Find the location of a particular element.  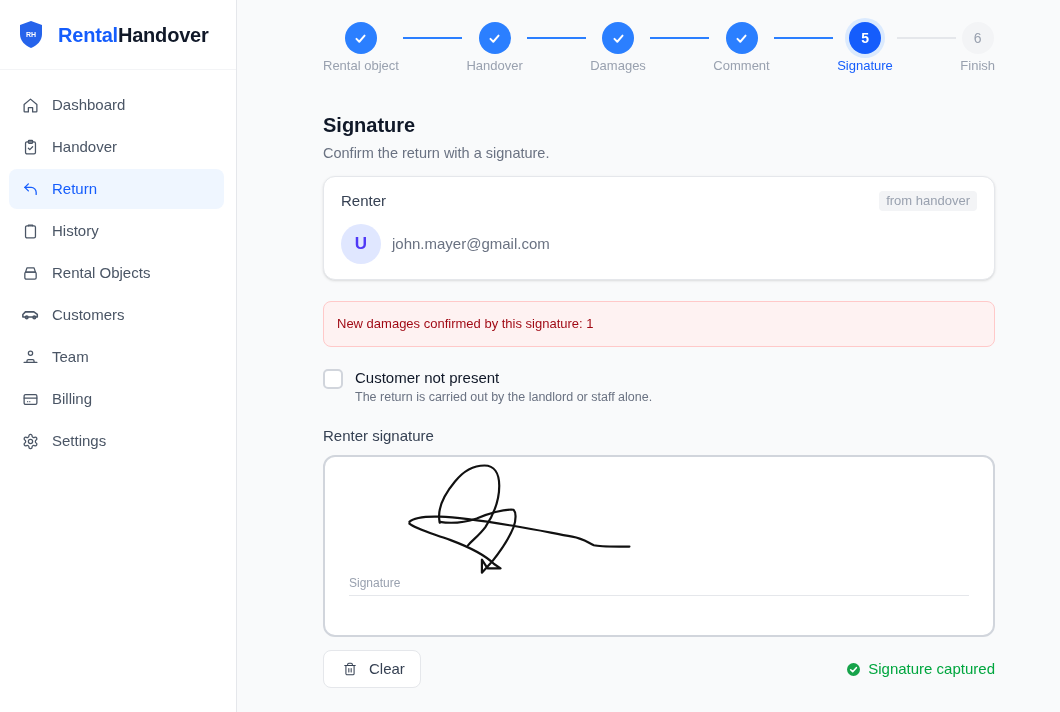

checkbox-label: Customer not present is located at coordinates (428, 378).